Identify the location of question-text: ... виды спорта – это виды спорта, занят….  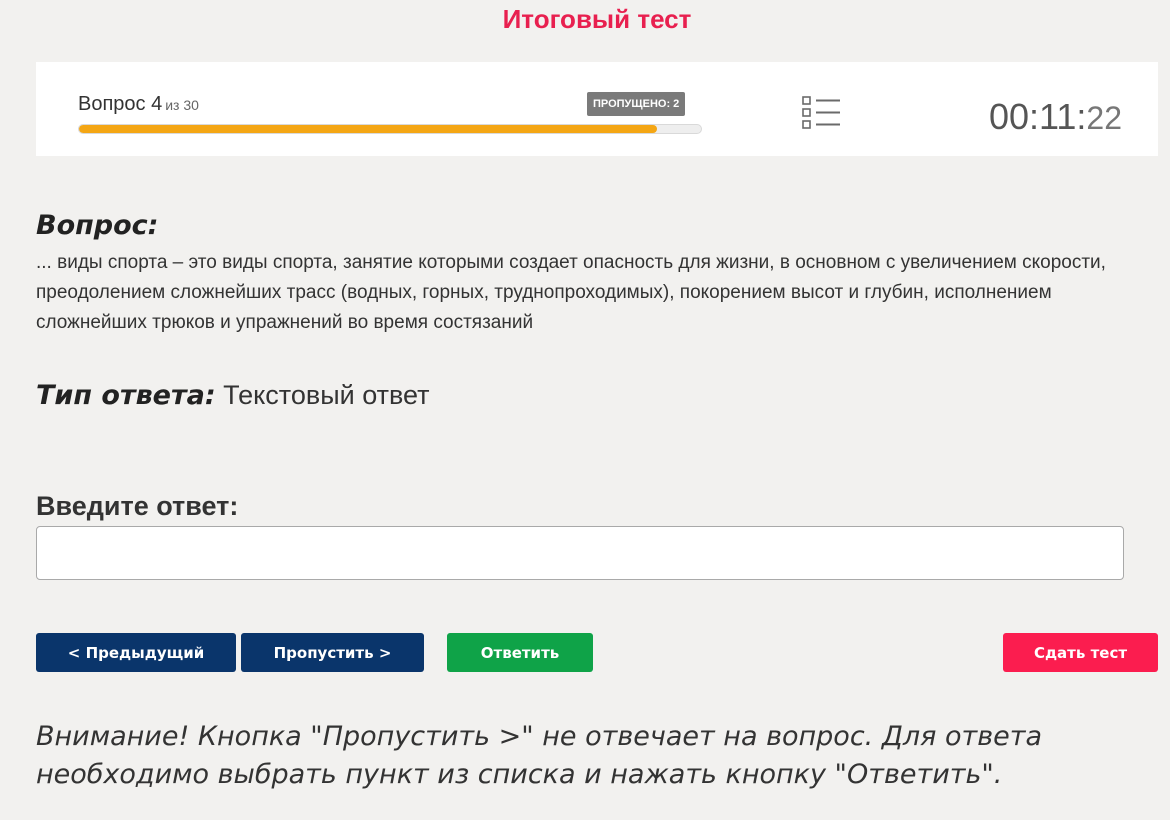
(571, 292).